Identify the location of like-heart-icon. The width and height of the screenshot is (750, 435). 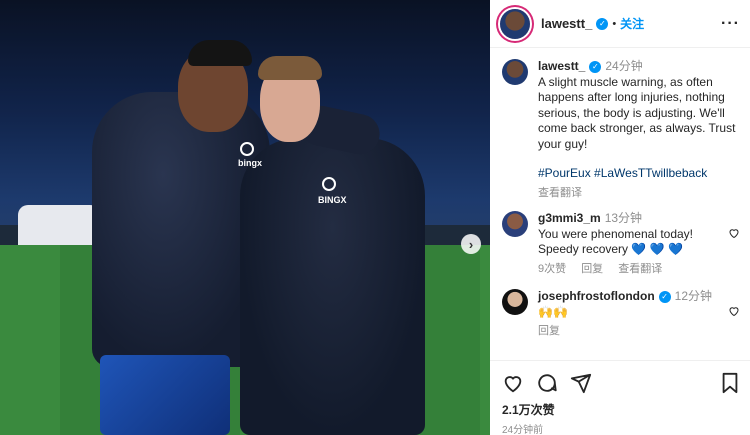
(513, 383).